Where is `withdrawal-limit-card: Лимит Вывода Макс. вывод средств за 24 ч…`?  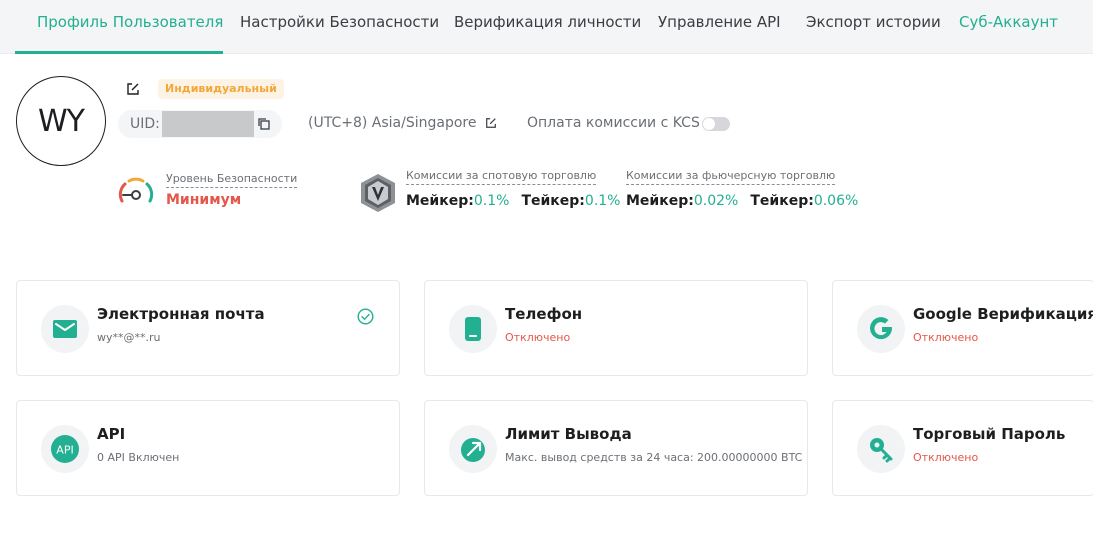 withdrawal-limit-card: Лимит Вывода Макс. вывод средств за 24 ч… is located at coordinates (616, 448).